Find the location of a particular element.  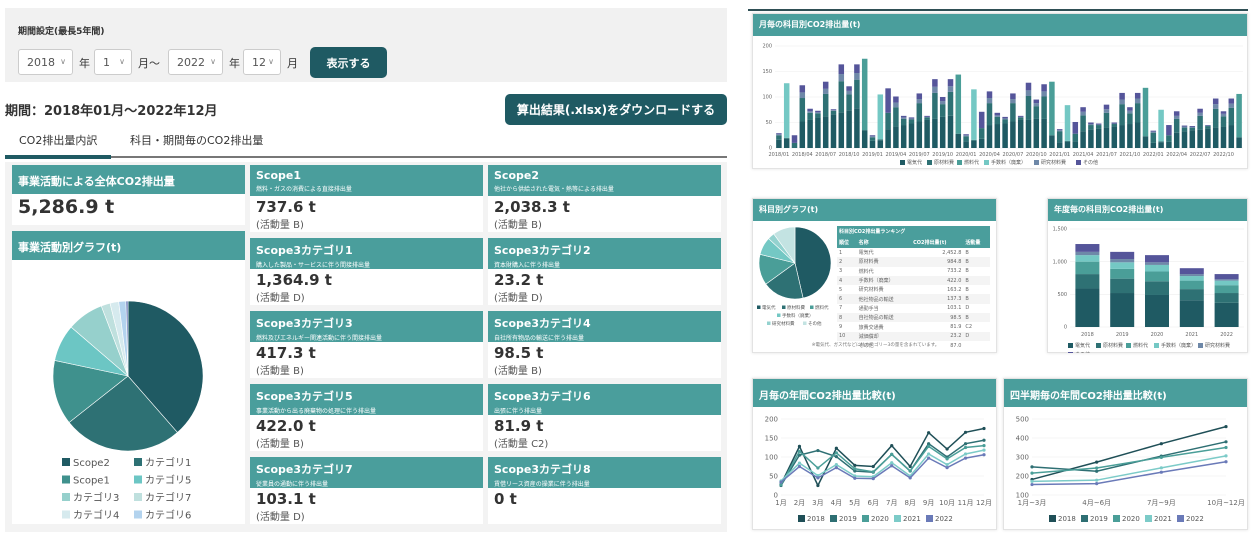

x-tick-label: 4月 is located at coordinates (836, 503).